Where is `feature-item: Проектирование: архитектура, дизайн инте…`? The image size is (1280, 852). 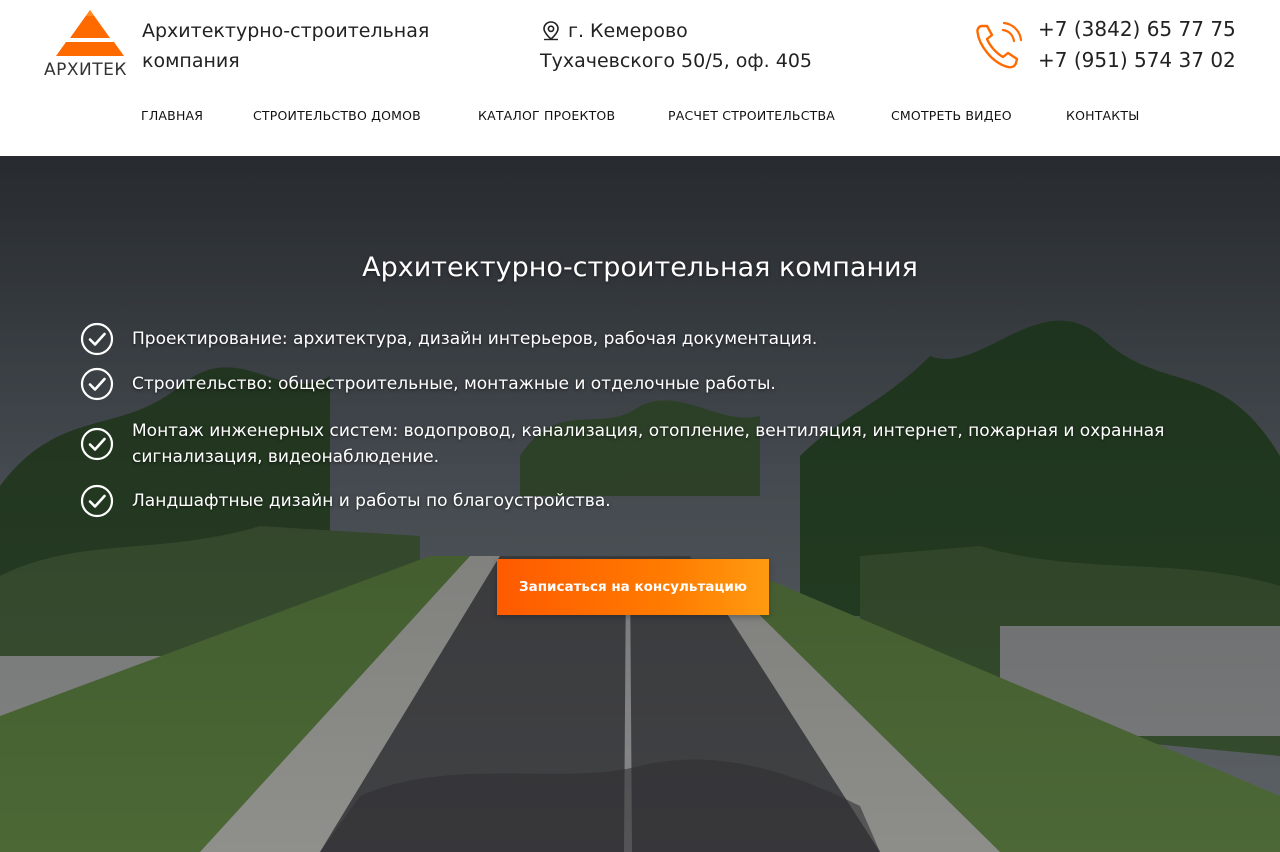 feature-item: Проектирование: архитектура, дизайн инте… is located at coordinates (650, 339).